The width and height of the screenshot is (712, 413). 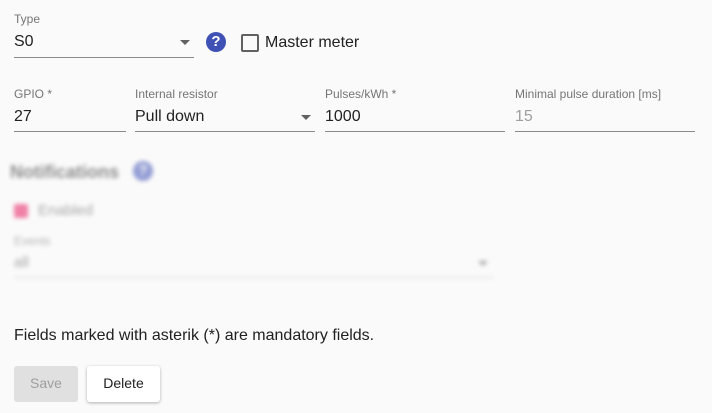 I want to click on pulses-underline, so click(x=415, y=131).